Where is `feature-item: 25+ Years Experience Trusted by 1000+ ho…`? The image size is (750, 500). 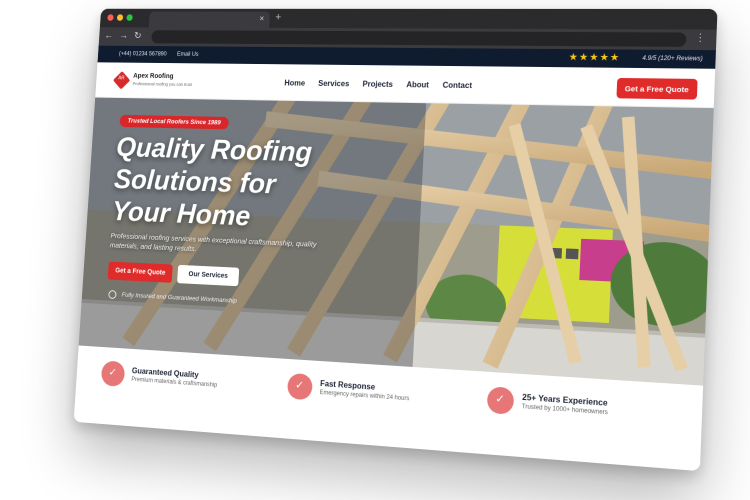 feature-item: 25+ Years Experience Trusted by 1000+ ho… is located at coordinates (594, 428).